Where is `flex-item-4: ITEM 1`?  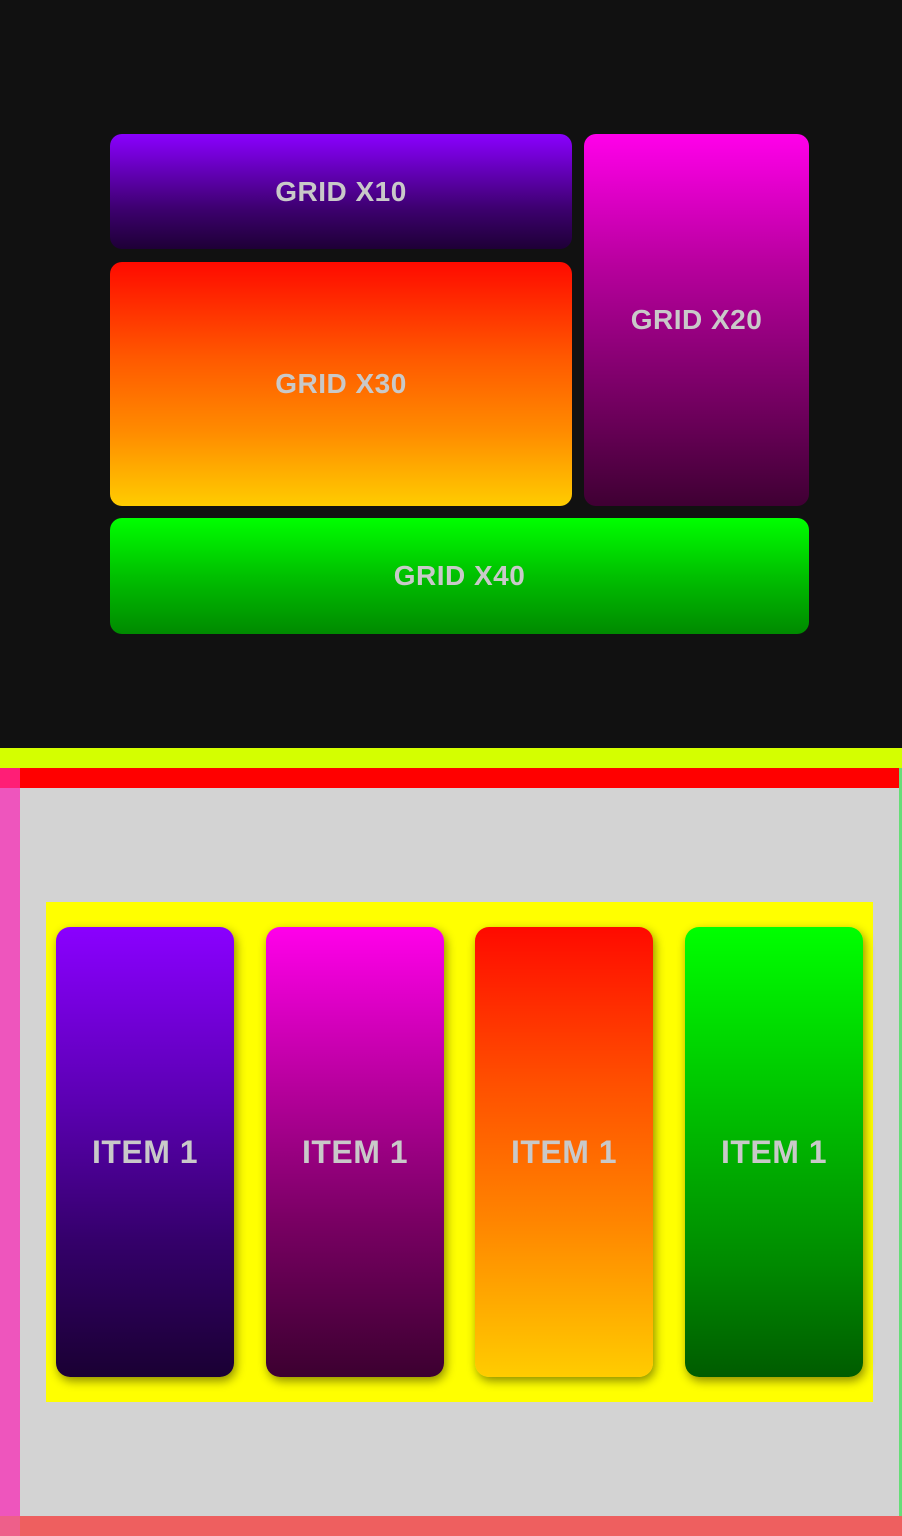 flex-item-4: ITEM 1 is located at coordinates (774, 1152).